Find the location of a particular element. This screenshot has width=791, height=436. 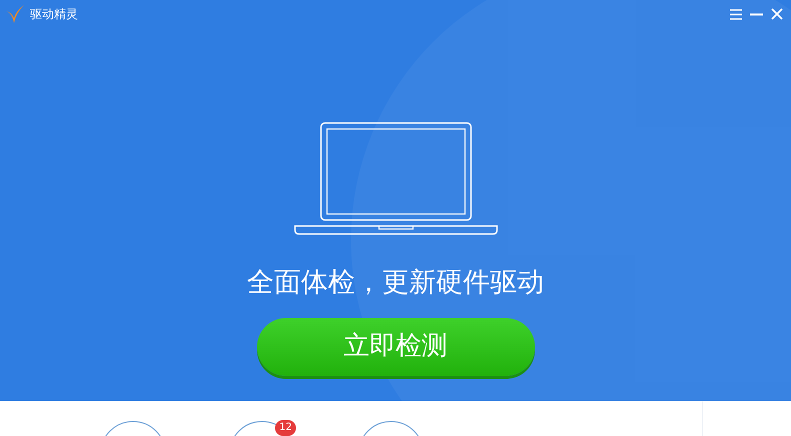

app-title: 驱动精灵 is located at coordinates (54, 14).